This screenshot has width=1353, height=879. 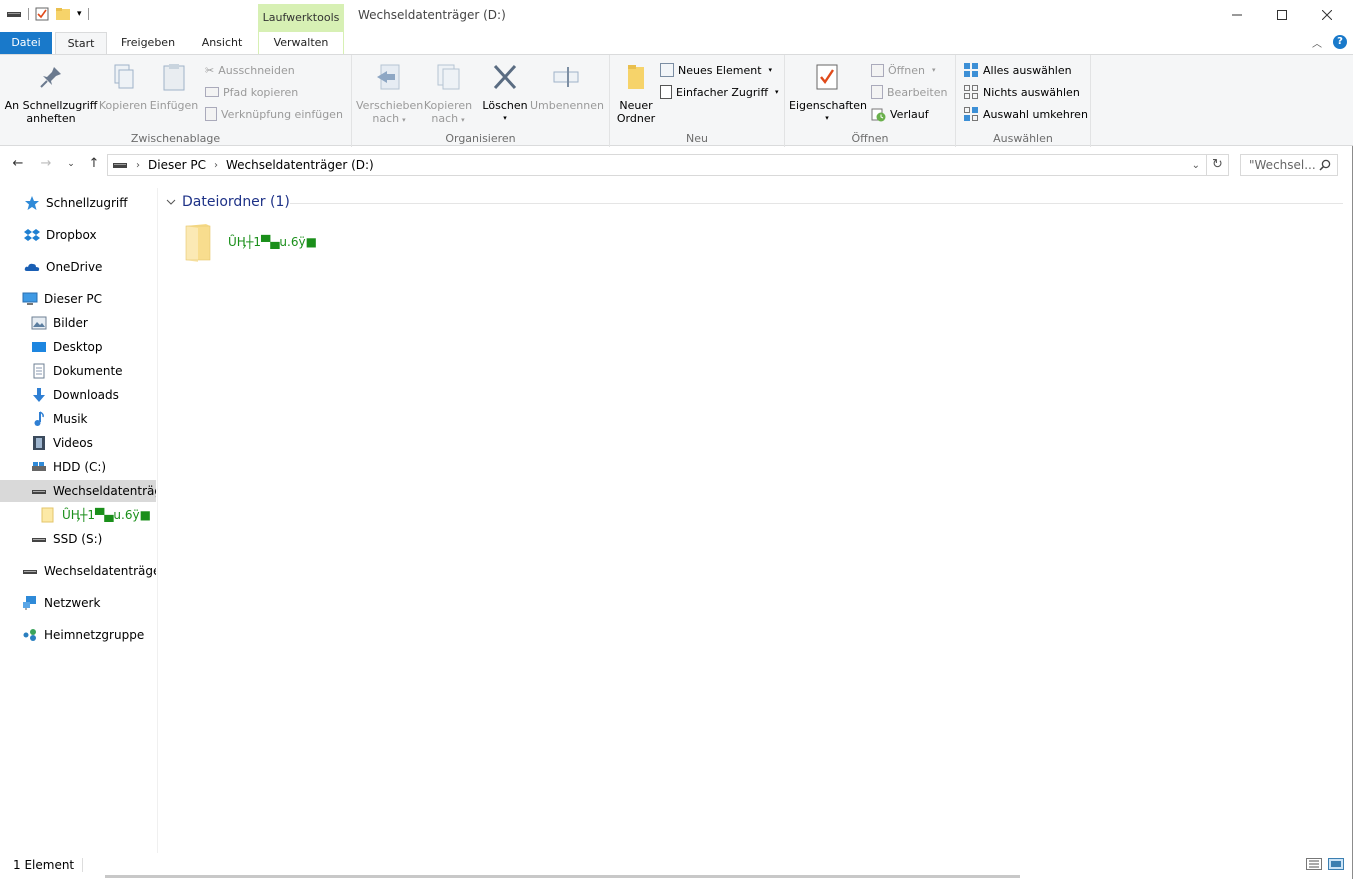 What do you see at coordinates (1340, 42) in the screenshot?
I see `help-icon: ?` at bounding box center [1340, 42].